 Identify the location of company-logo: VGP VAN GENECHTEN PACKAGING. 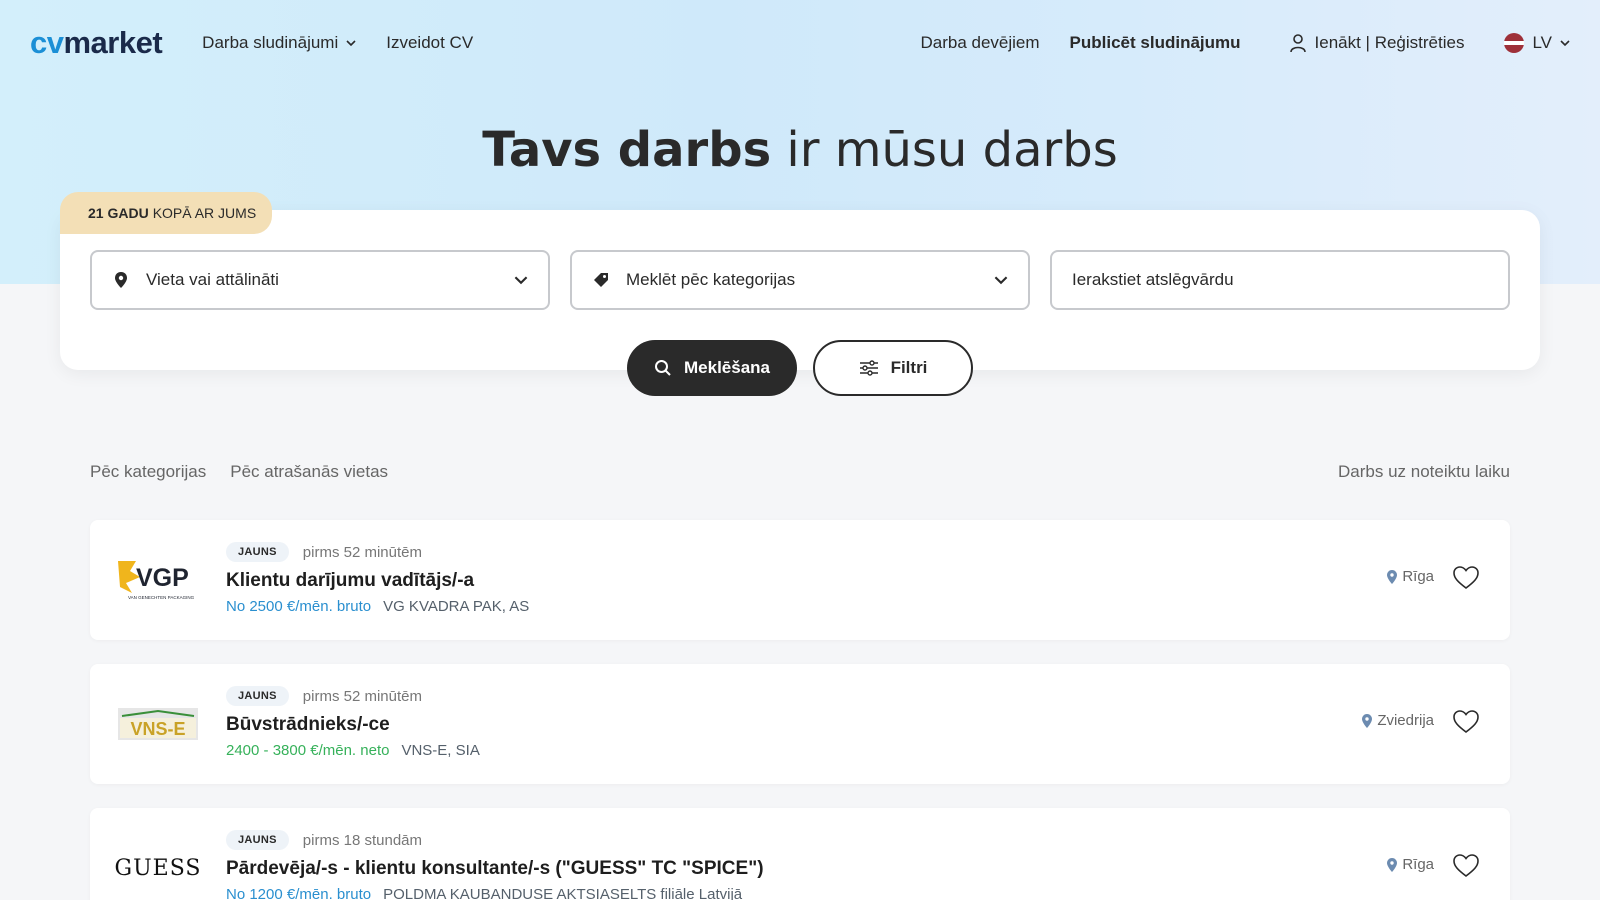
(158, 580).